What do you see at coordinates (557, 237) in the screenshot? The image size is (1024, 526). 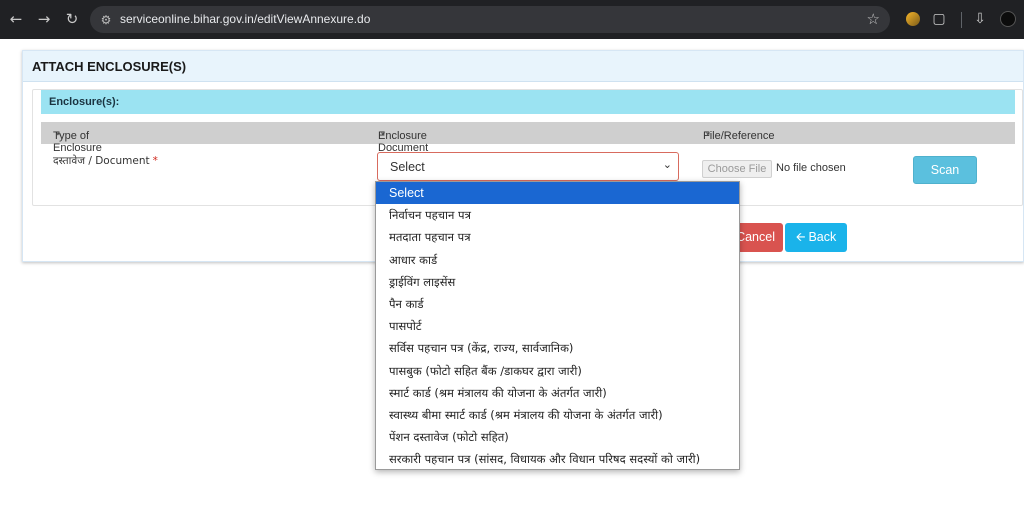 I see `dropdown-option: मतदाता पहचान पत्र` at bounding box center [557, 237].